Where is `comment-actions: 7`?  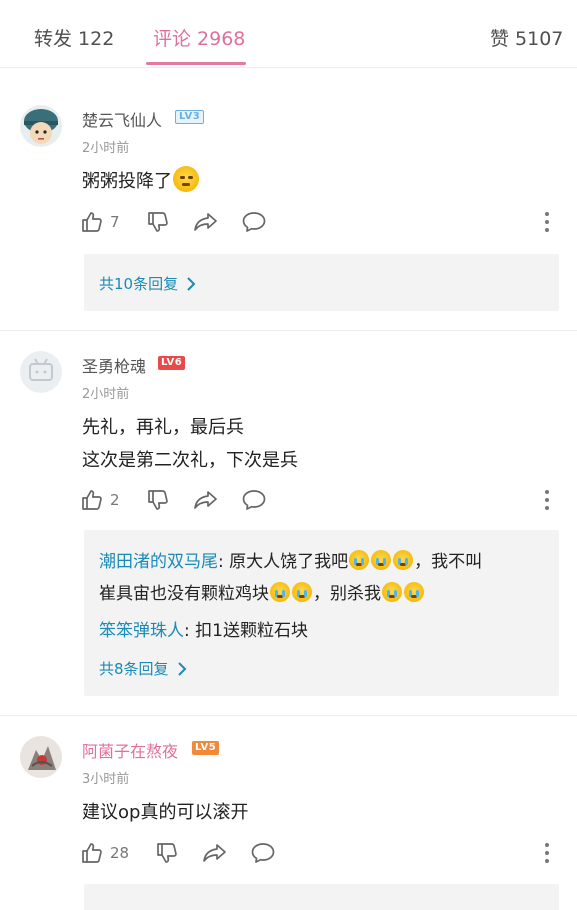
comment-actions: 7 is located at coordinates (320, 223).